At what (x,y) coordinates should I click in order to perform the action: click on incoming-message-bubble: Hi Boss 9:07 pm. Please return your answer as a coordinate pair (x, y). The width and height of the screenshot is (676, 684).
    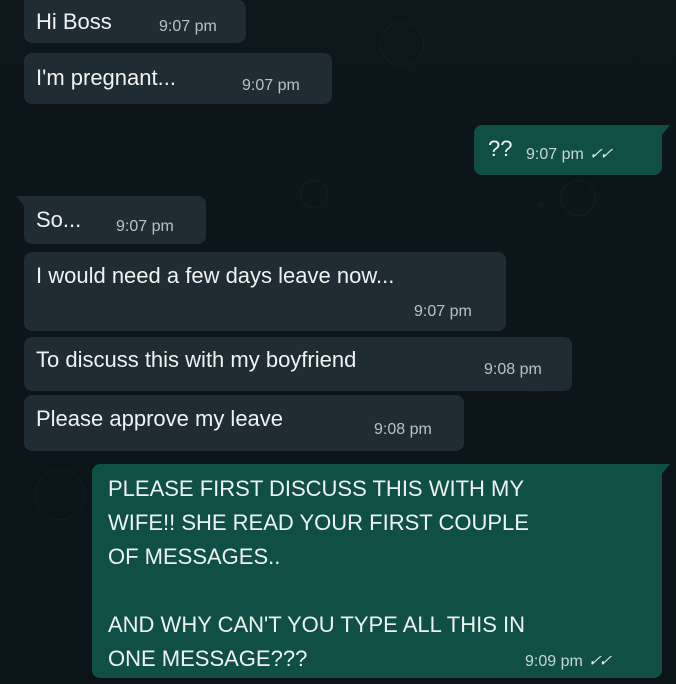
    Looking at the image, I should click on (135, 21).